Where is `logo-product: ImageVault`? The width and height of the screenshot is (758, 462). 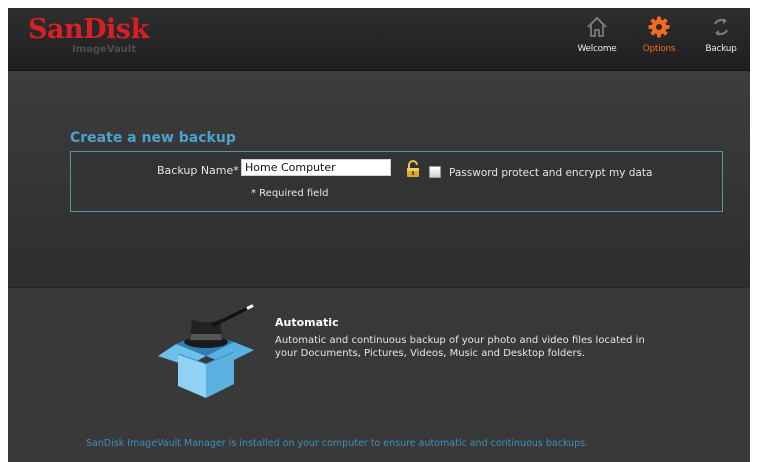 logo-product: ImageVault is located at coordinates (104, 49).